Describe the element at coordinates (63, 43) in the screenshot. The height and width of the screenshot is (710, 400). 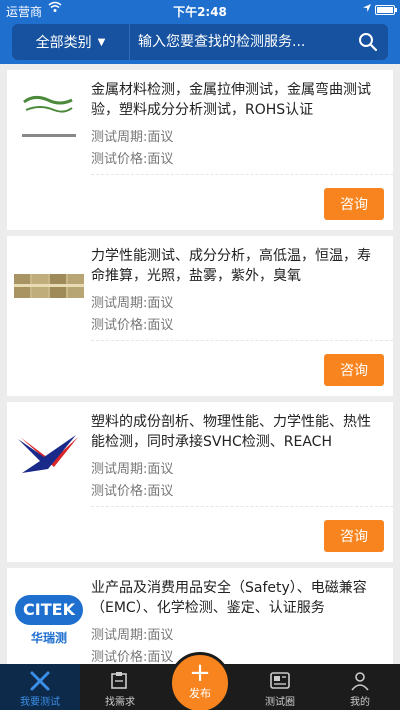
I see `category-label: 全部类别` at that location.